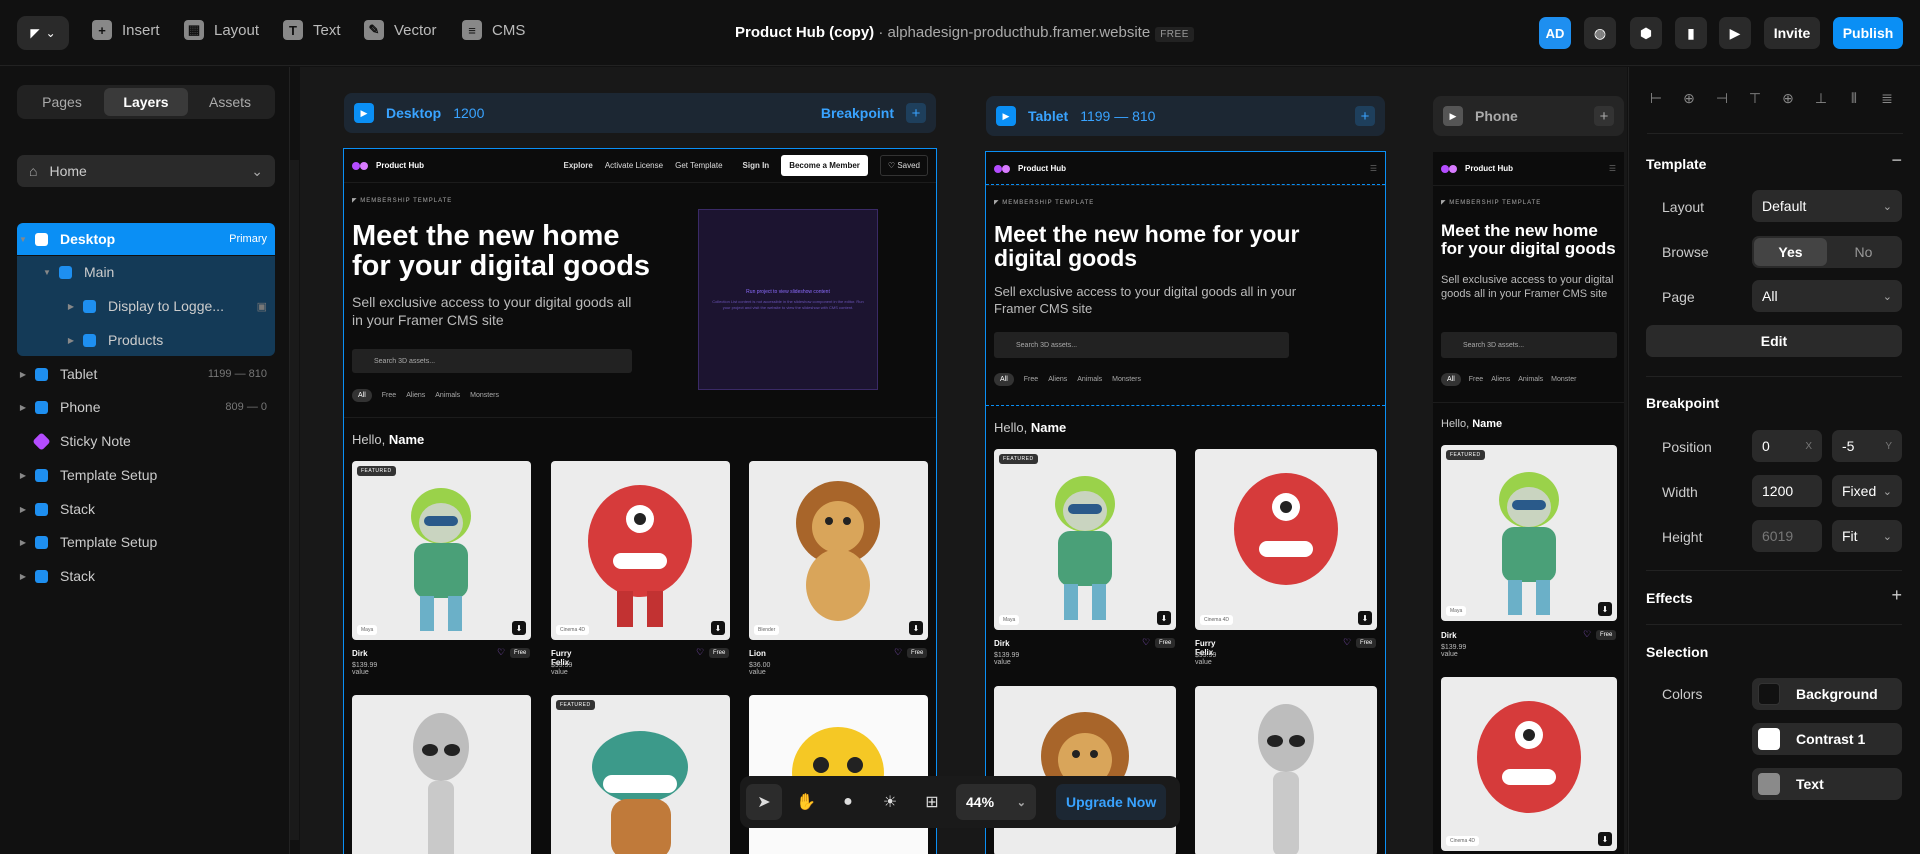 This screenshot has height=854, width=1920. Describe the element at coordinates (1790, 252) in the screenshot. I see `browse-yes-option: Yes` at that location.